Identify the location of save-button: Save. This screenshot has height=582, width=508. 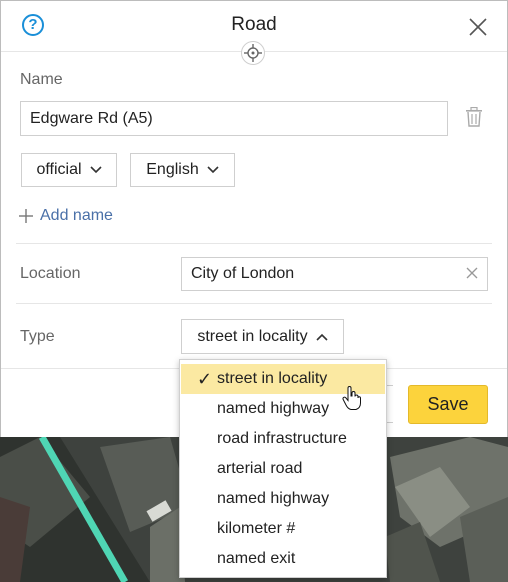
(448, 404).